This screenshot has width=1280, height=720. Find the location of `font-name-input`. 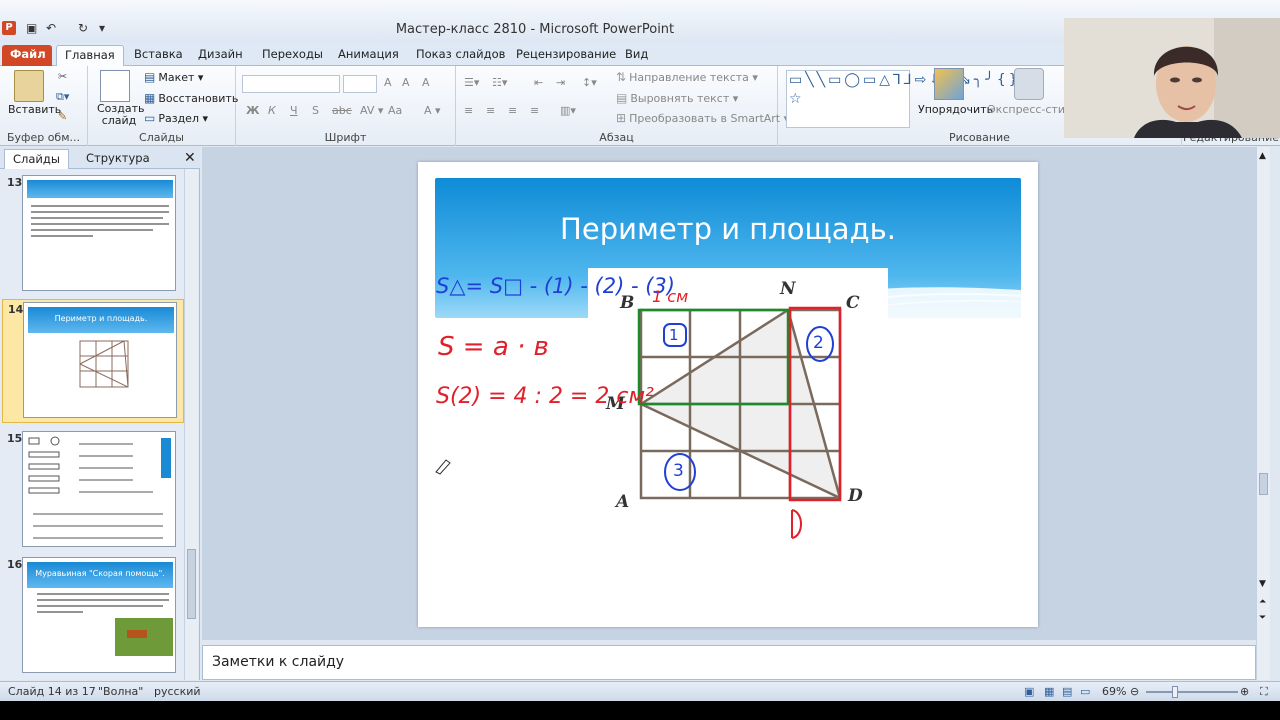

font-name-input is located at coordinates (291, 84).